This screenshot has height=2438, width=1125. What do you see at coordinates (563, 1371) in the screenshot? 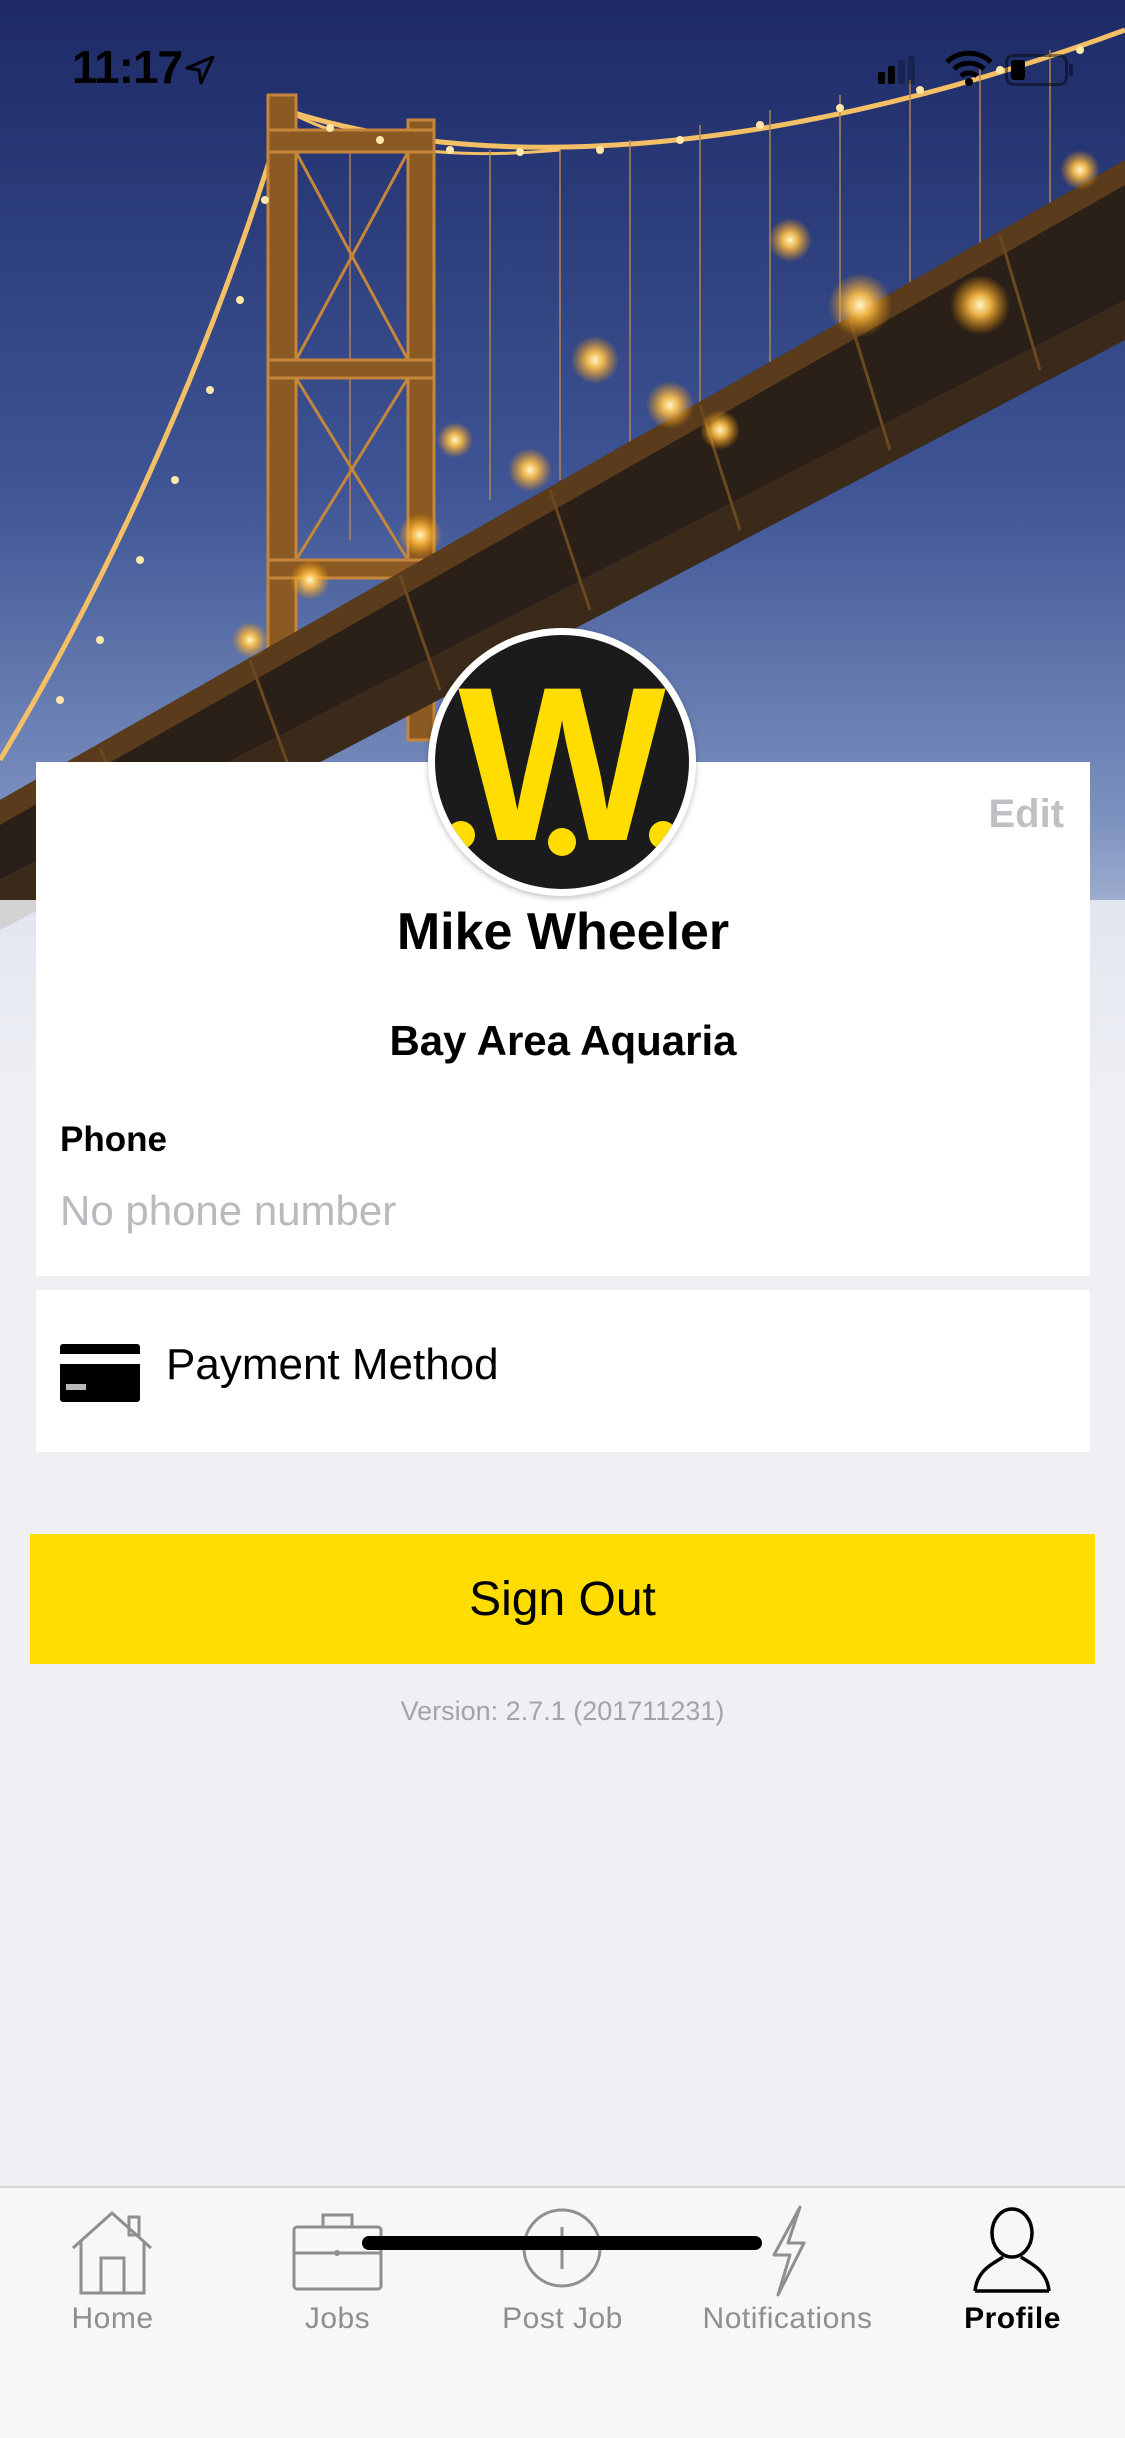
I see `payment-method-row: Payment Method` at bounding box center [563, 1371].